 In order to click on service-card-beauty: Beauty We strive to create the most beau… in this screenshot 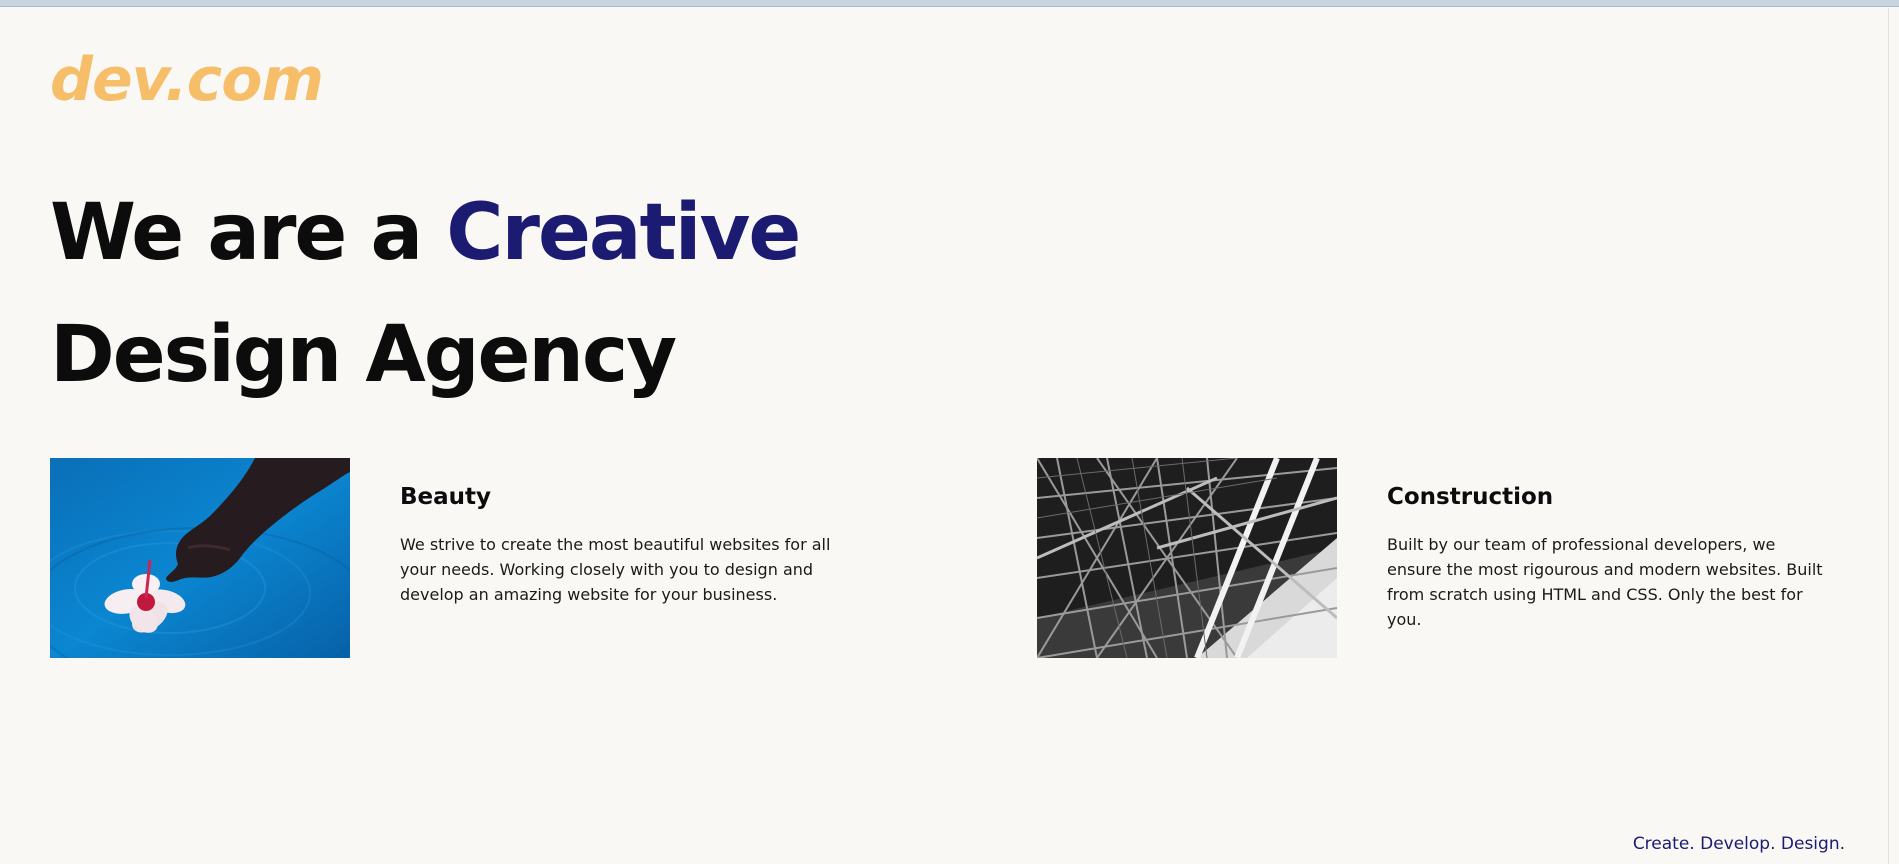, I will do `click(447, 558)`.